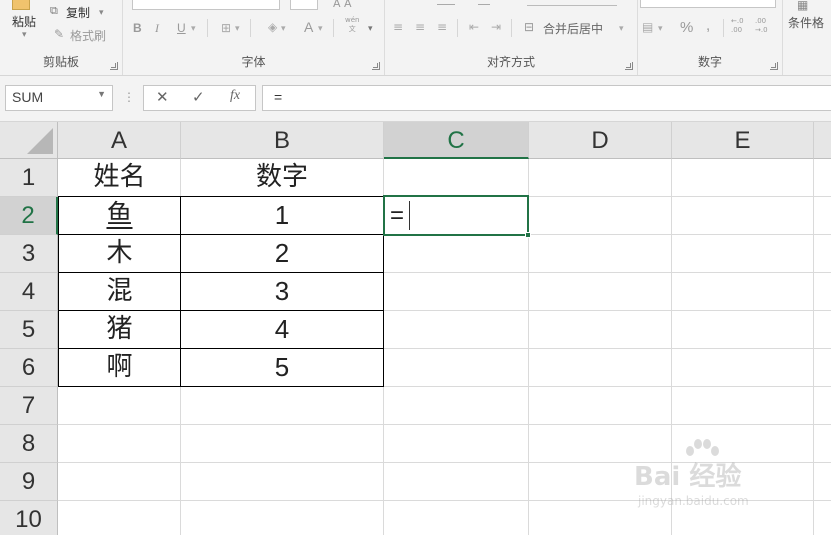  Describe the element at coordinates (119, 215) in the screenshot. I see `cell-a2: 鱼` at that location.